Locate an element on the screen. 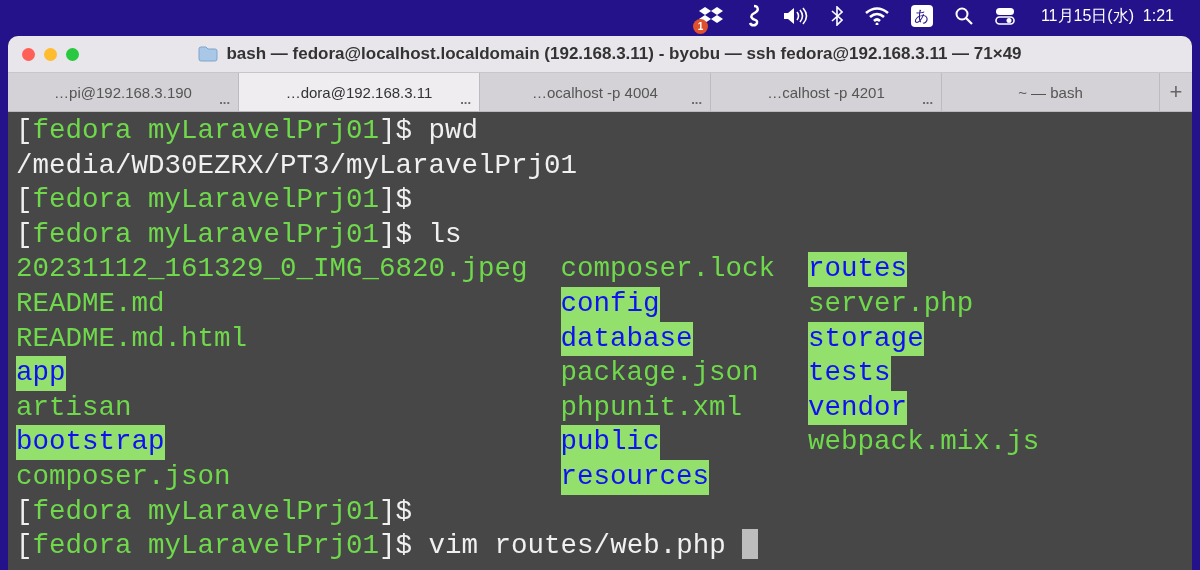 Image resolution: width=1200 pixels, height=570 pixels. directory-name: bootstrap is located at coordinates (90, 442).